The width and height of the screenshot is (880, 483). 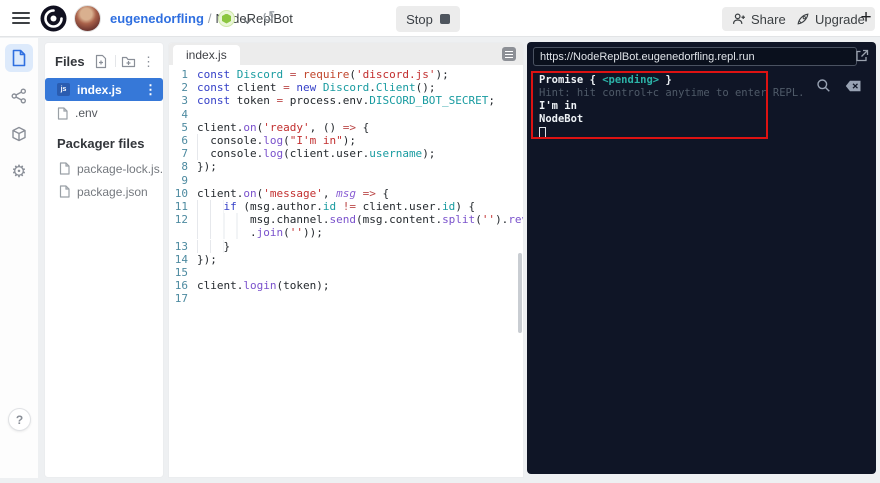 What do you see at coordinates (19, 172) in the screenshot?
I see `settings-rail-icon: ⚙` at bounding box center [19, 172].